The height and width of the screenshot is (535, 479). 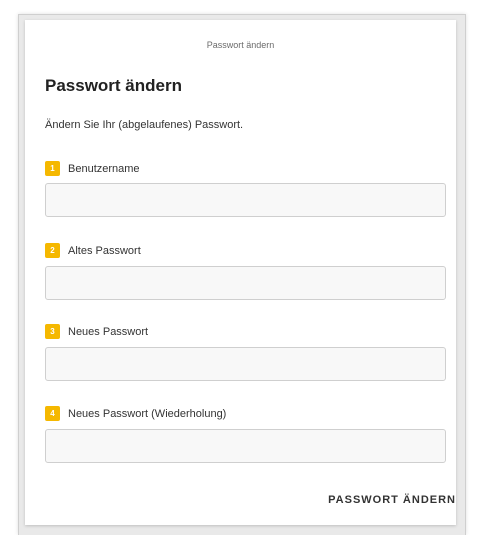 I want to click on dialog-header: Passwort ändern, so click(x=240, y=45).